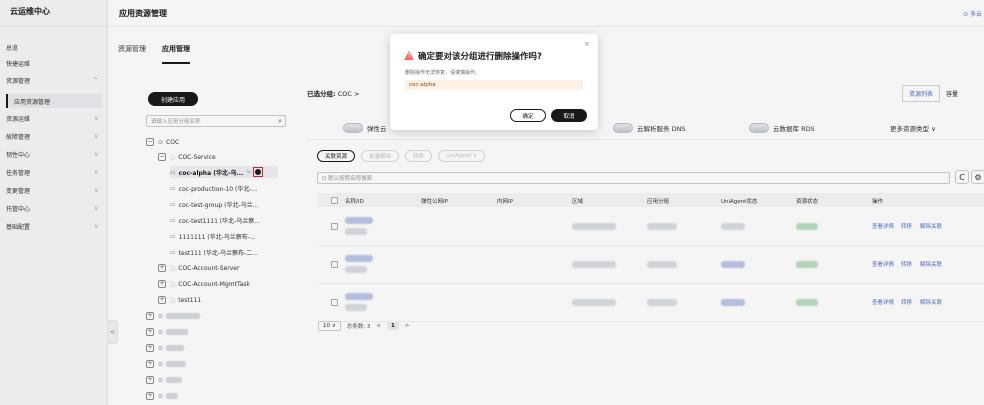 The image size is (984, 405). Describe the element at coordinates (569, 115) in the screenshot. I see `cancel-button: 取消` at that location.